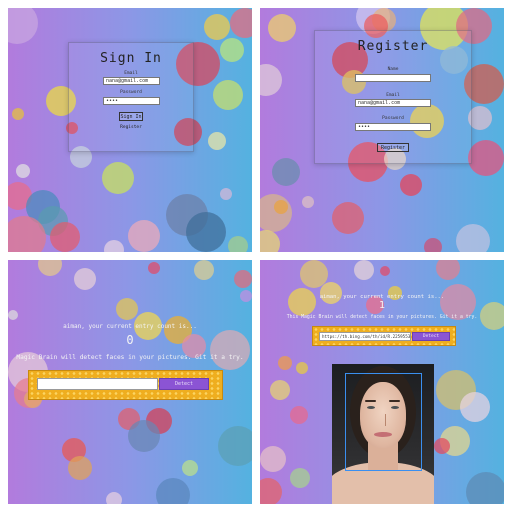 This screenshot has width=512, height=512. What do you see at coordinates (130, 340) in the screenshot?
I see `entry-count: 0` at bounding box center [130, 340].